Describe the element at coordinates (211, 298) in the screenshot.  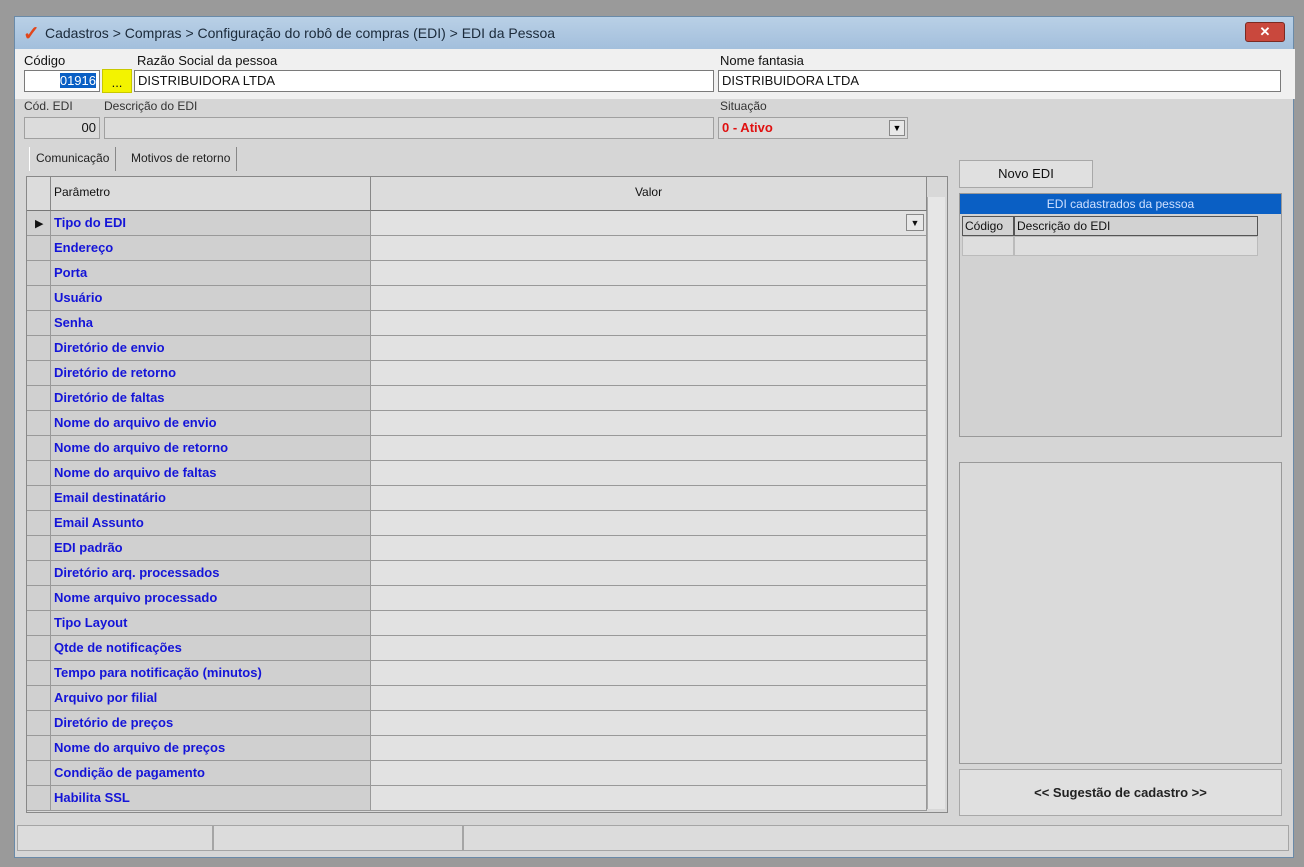
I see `param-name: Usuário` at that location.